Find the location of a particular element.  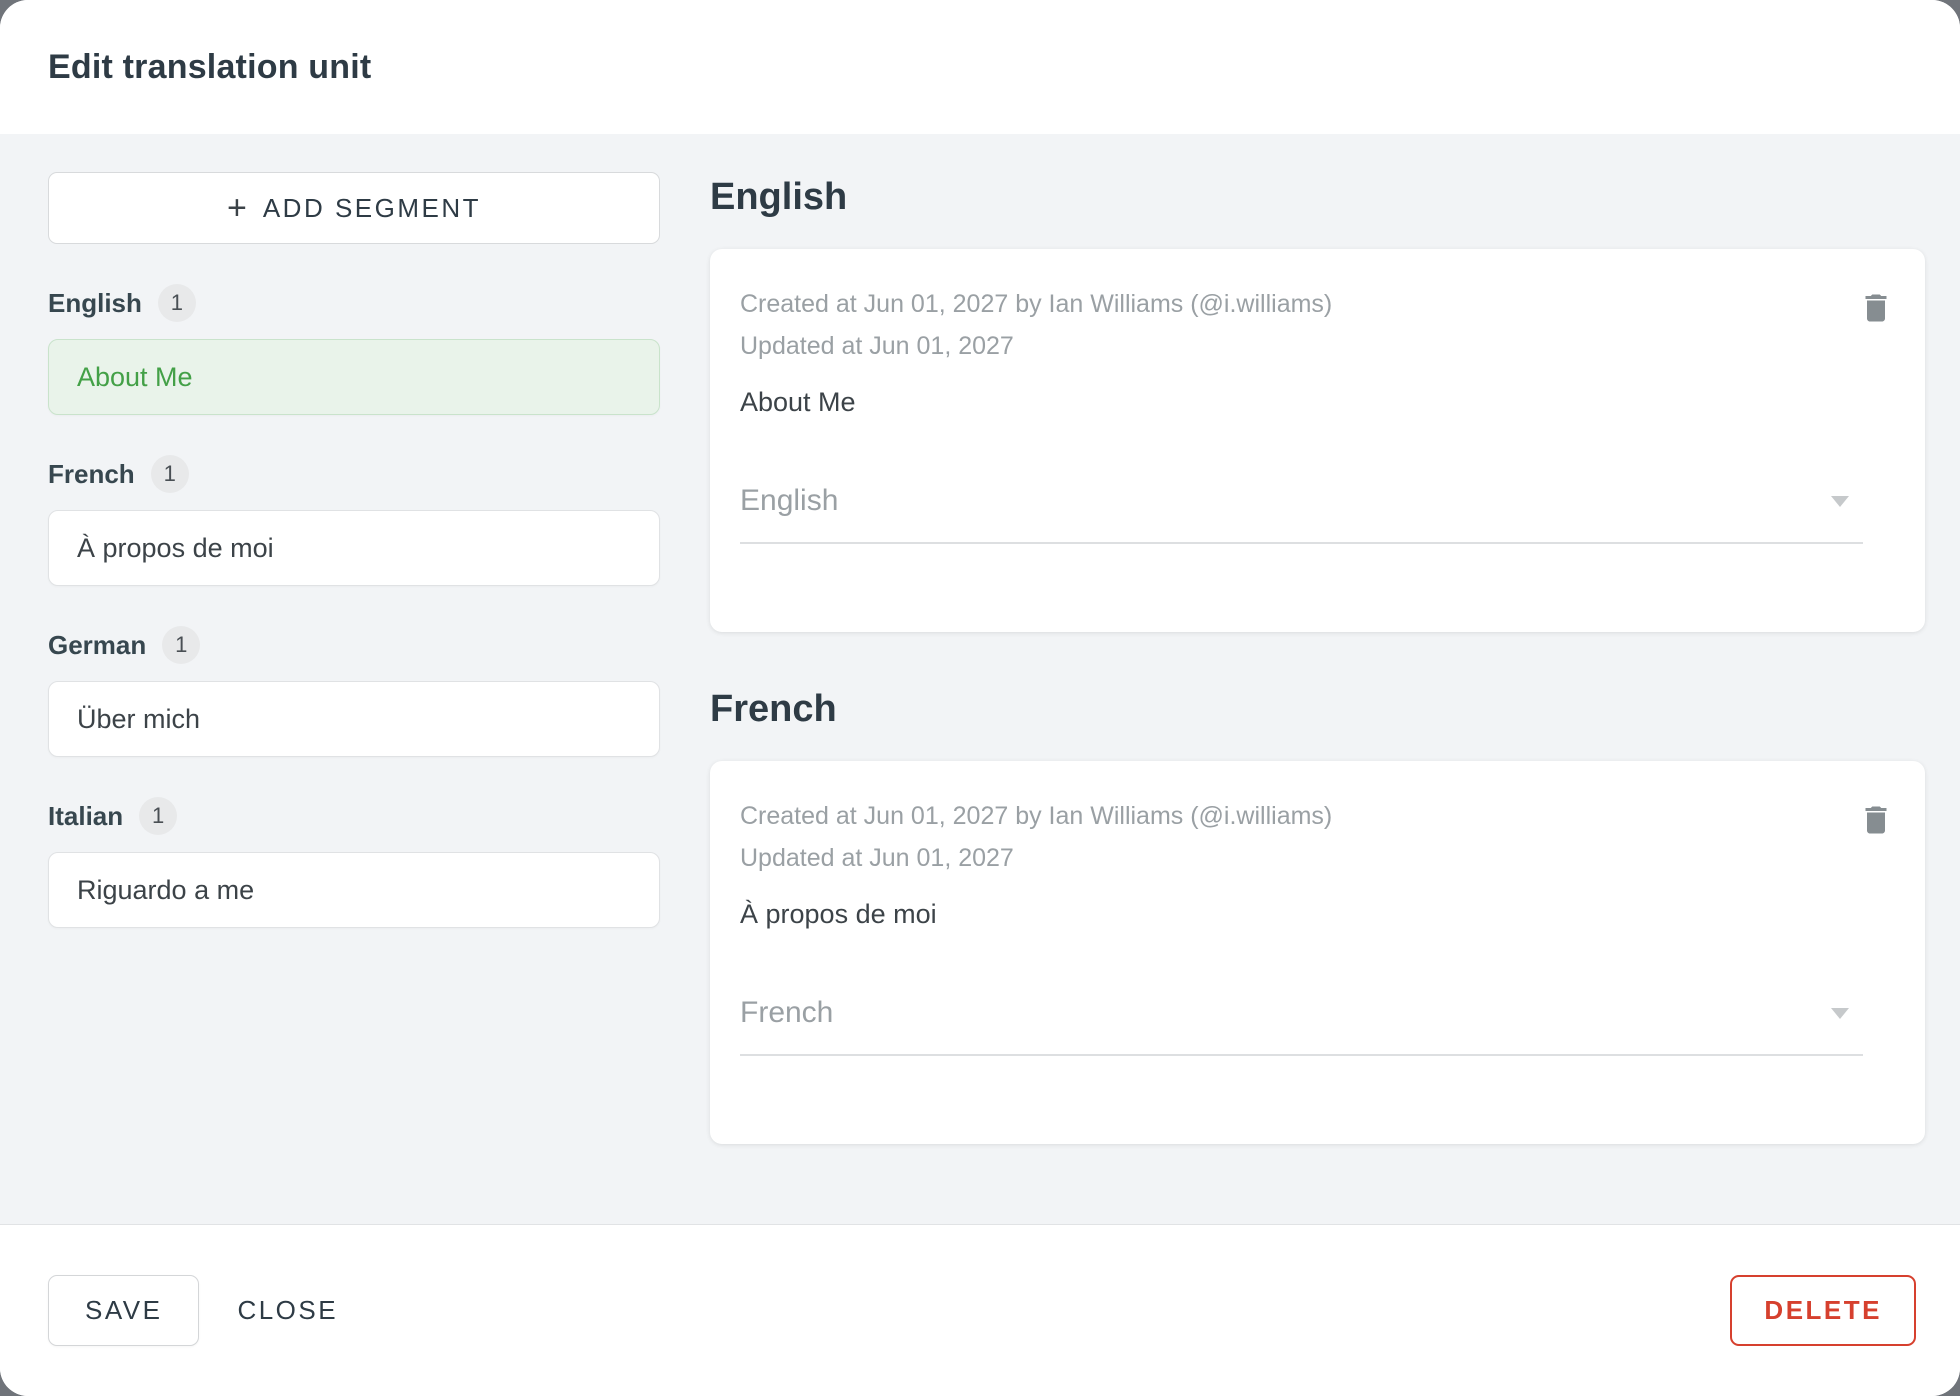

language-group-french: French 1 À propos de moi is located at coordinates (354, 520).